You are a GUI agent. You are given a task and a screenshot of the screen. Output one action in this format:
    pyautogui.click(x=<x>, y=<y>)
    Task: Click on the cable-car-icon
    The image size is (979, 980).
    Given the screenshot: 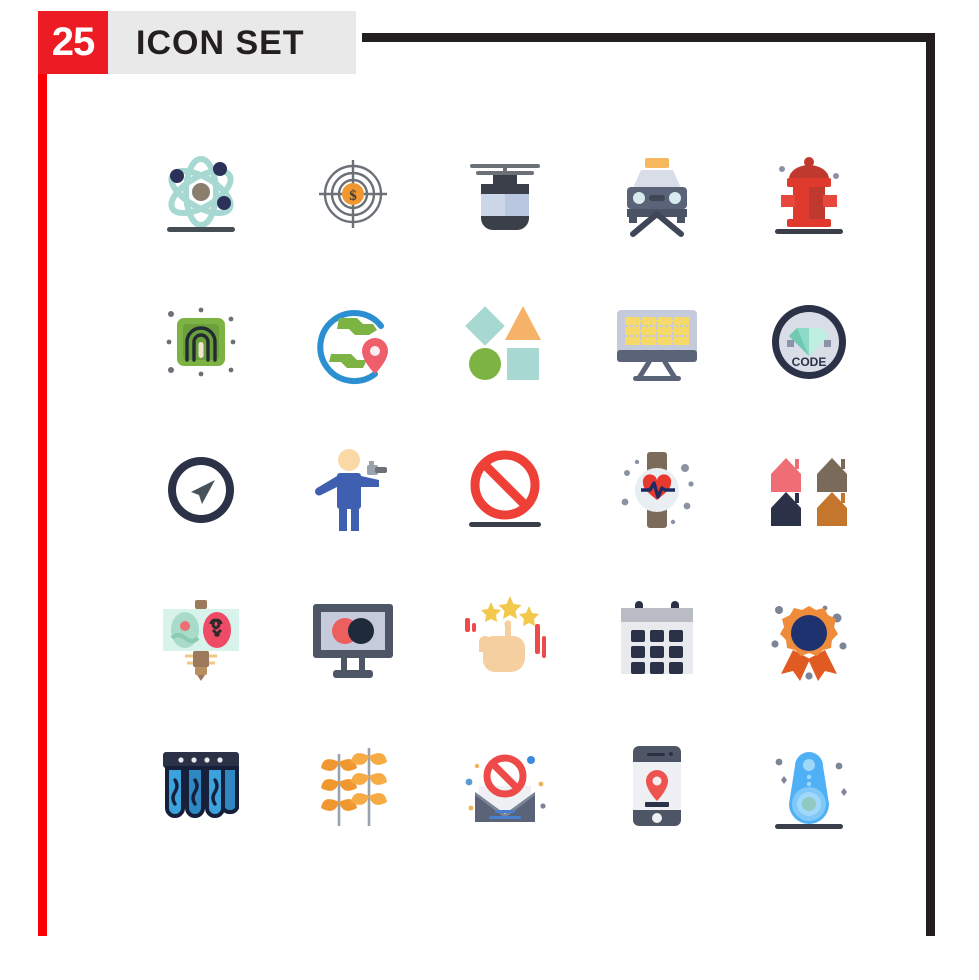 What is the action you would take?
    pyautogui.click(x=505, y=197)
    